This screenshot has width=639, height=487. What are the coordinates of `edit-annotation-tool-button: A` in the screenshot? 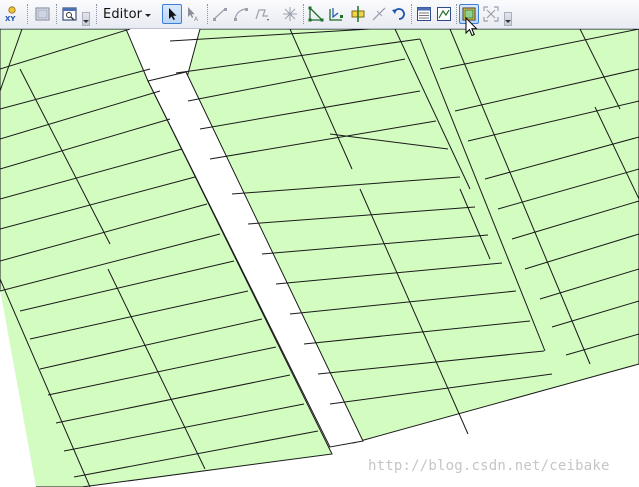 It's located at (194, 14).